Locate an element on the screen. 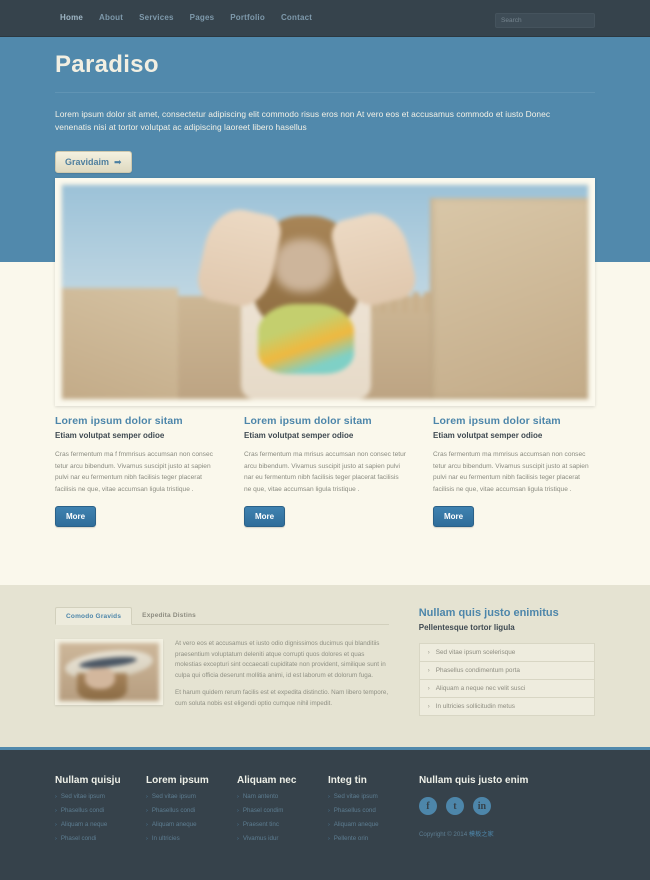 The width and height of the screenshot is (650, 880). footer-link-label: Phasel condi is located at coordinates (78, 838).